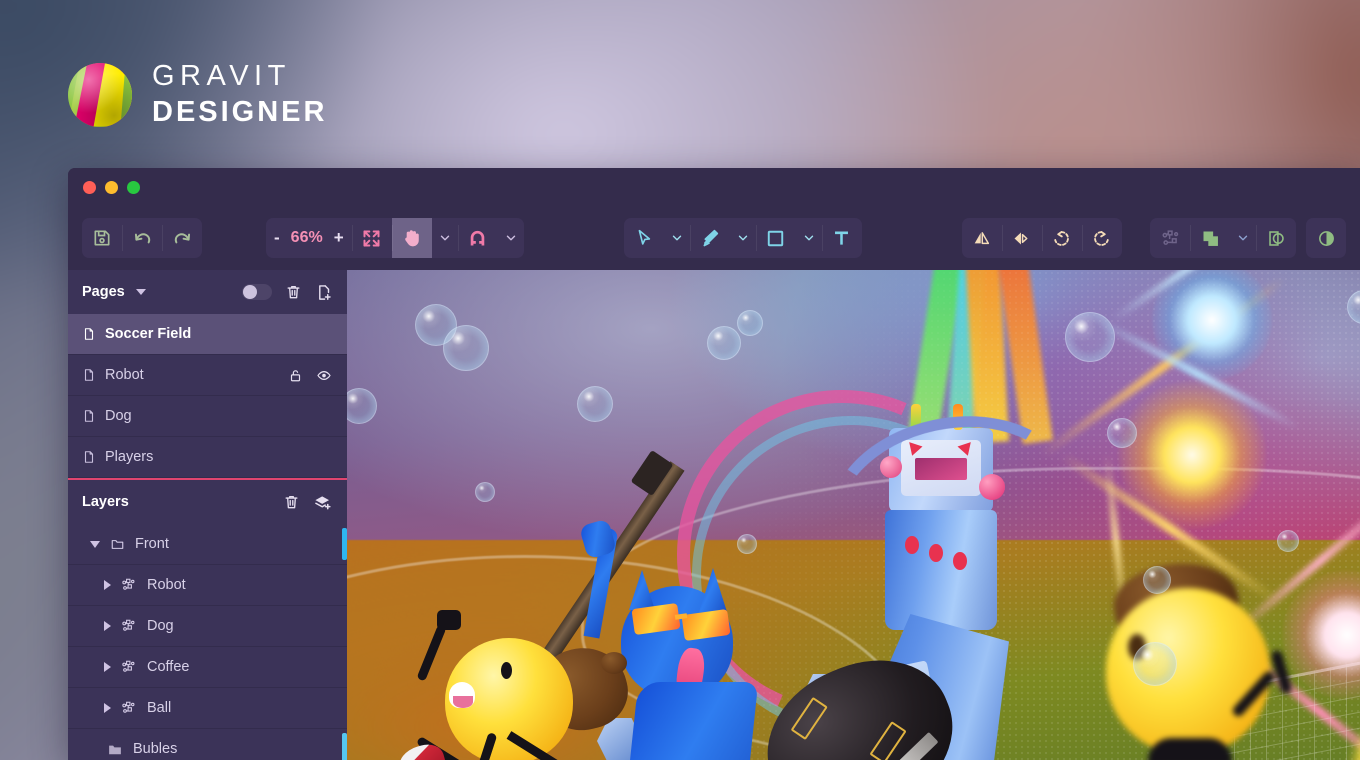 Image resolution: width=1360 pixels, height=760 pixels. I want to click on page-item-players: Players, so click(207, 457).